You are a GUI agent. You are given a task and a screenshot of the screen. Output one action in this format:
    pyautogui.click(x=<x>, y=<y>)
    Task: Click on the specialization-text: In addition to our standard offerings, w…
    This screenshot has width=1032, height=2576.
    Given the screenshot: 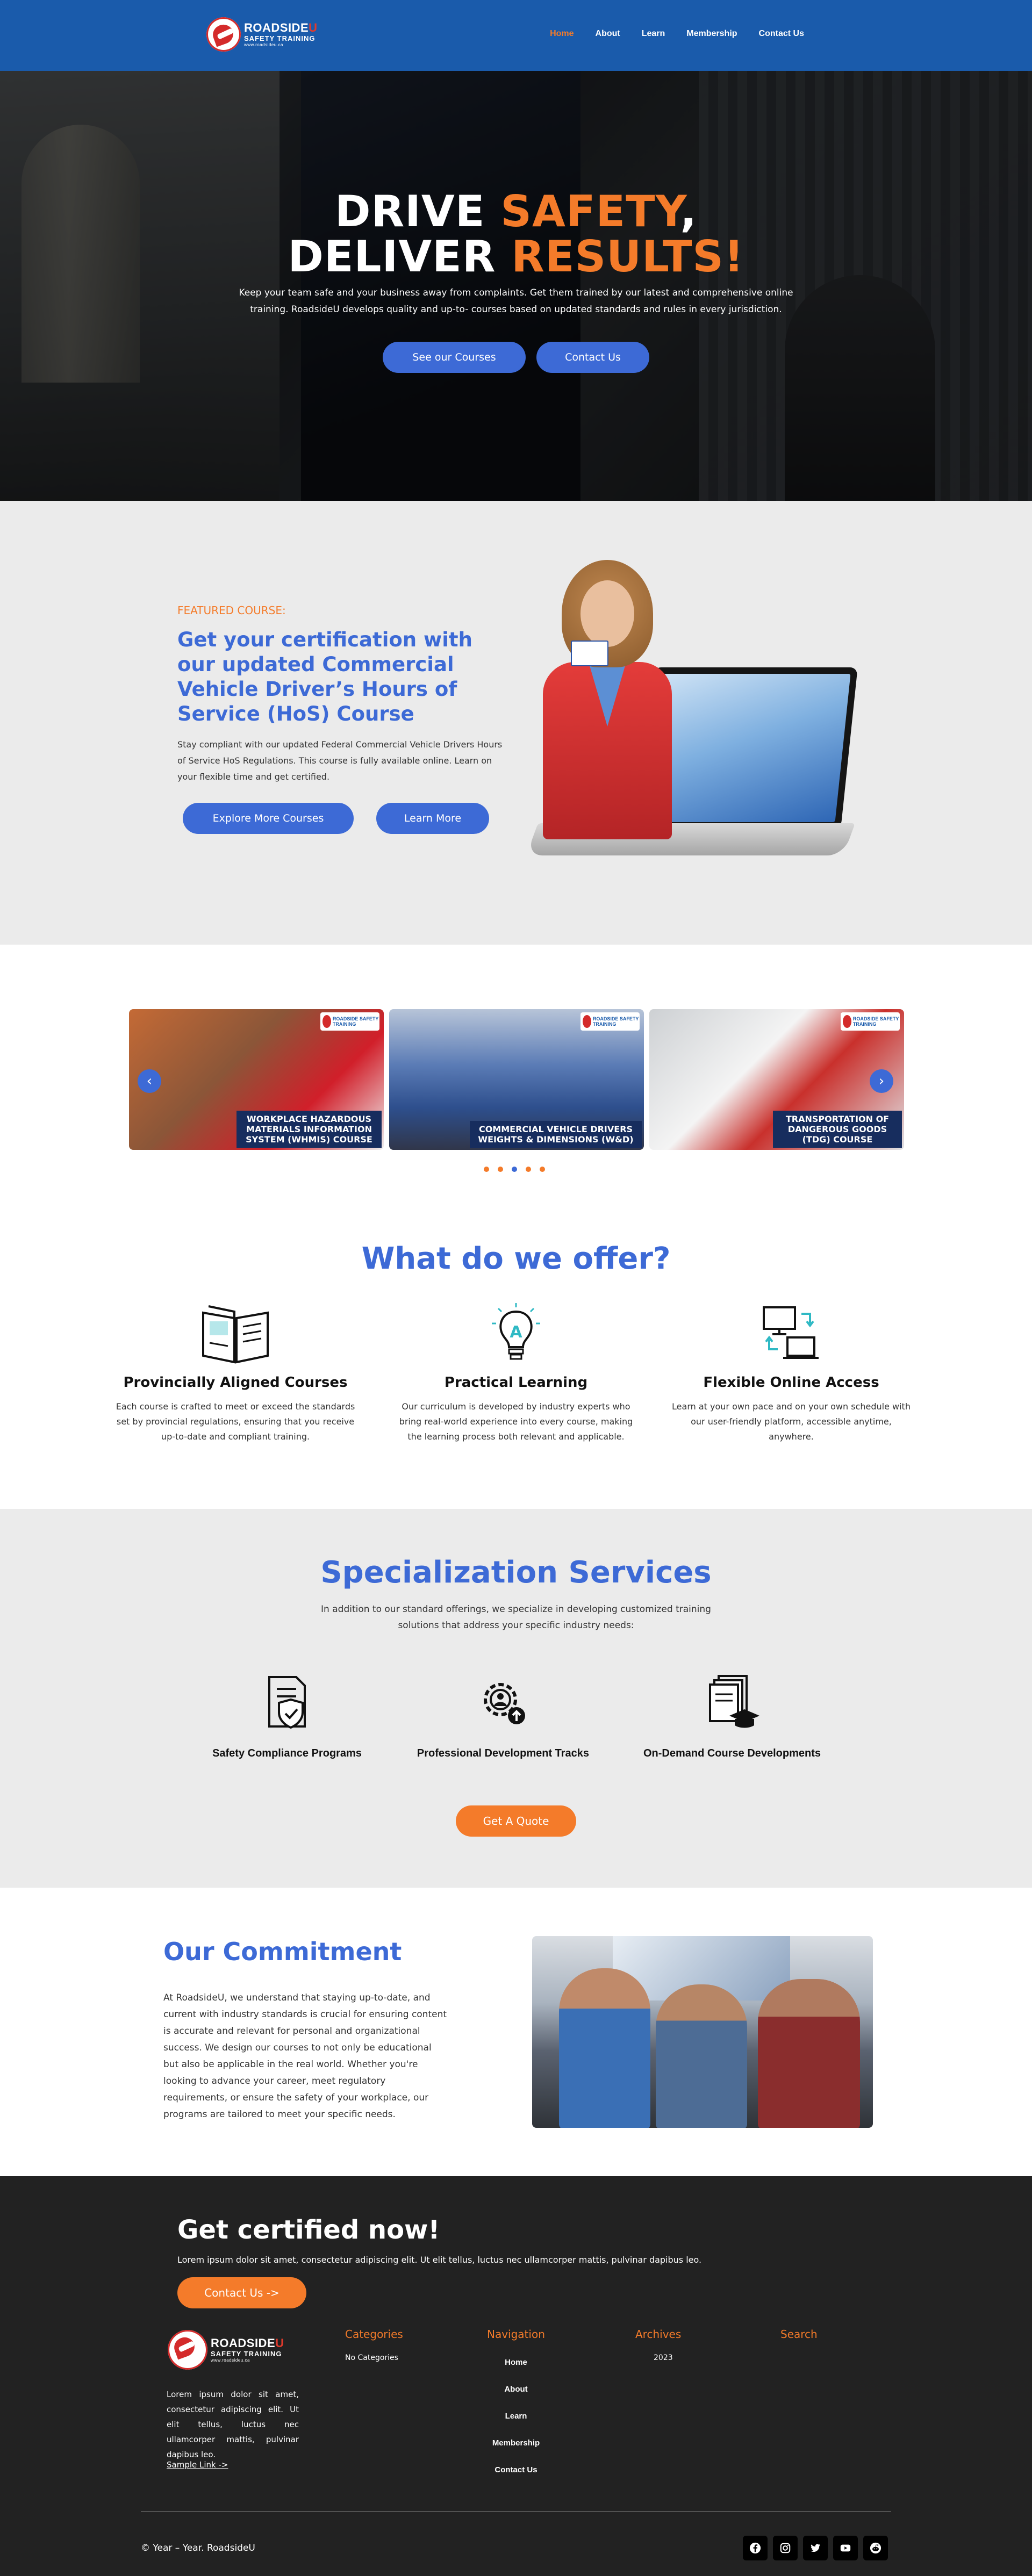 What is the action you would take?
    pyautogui.click(x=516, y=1617)
    